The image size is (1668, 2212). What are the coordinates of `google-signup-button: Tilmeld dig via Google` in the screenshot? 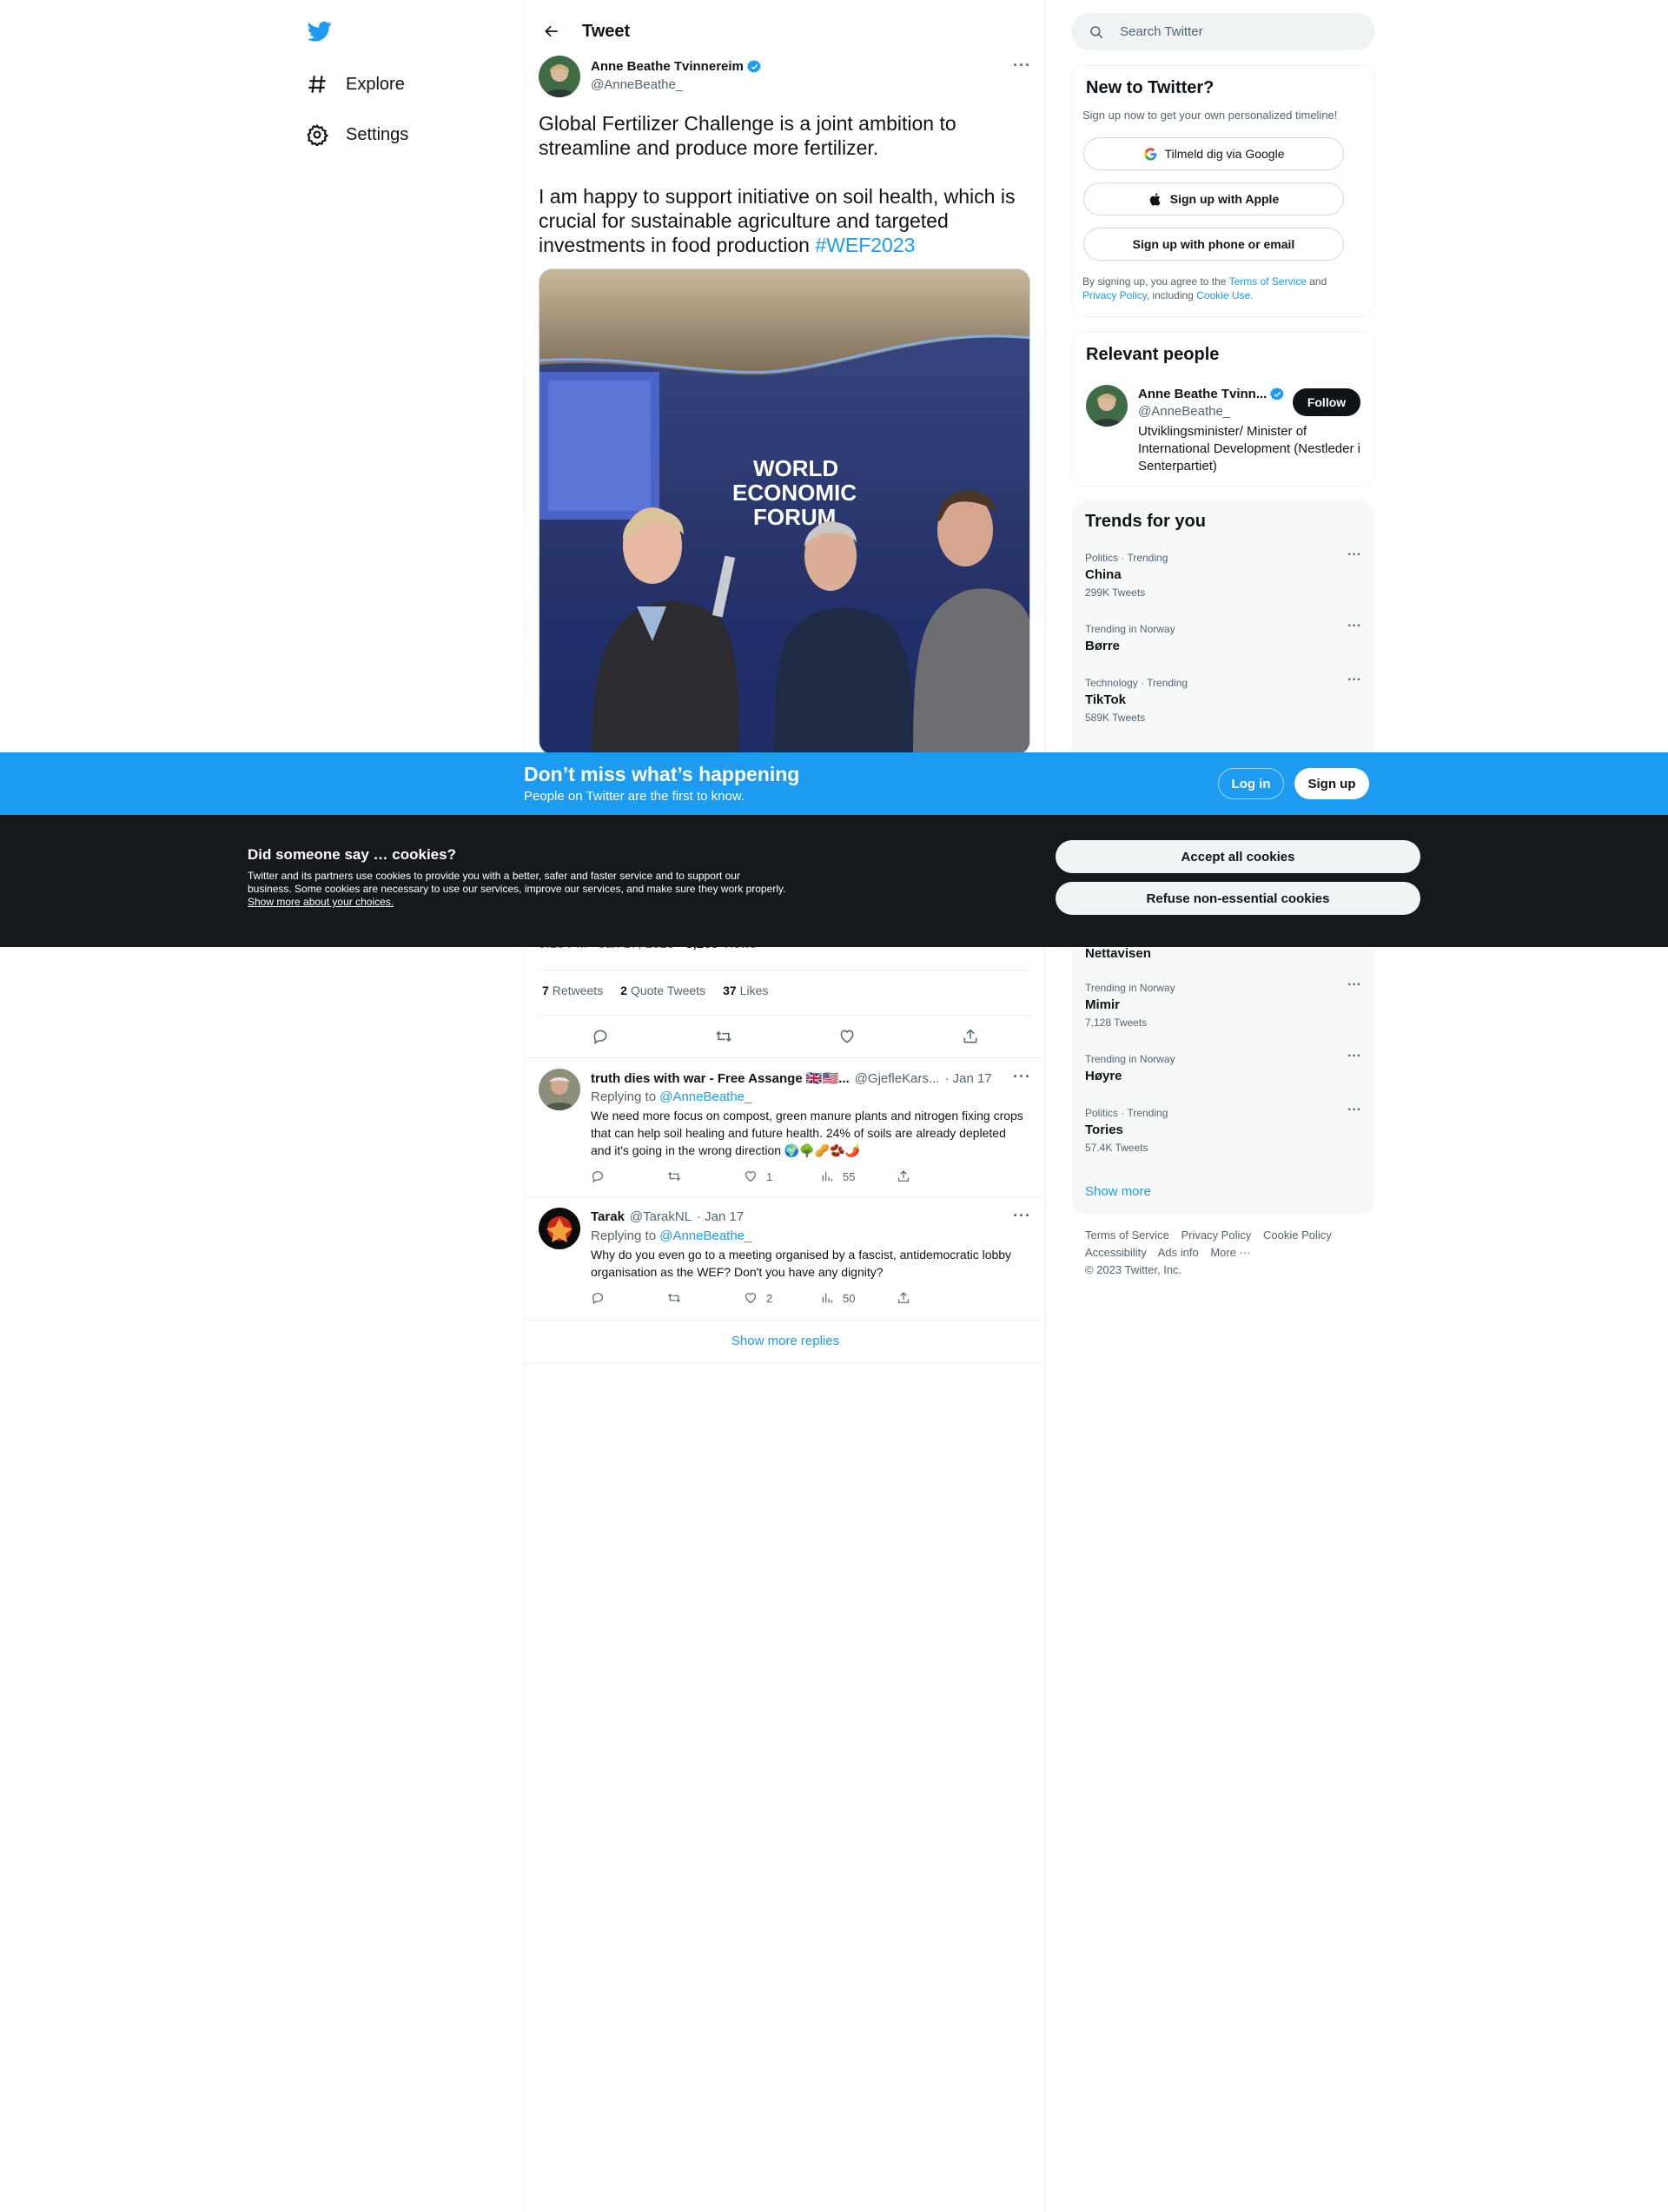 It's located at (1213, 153).